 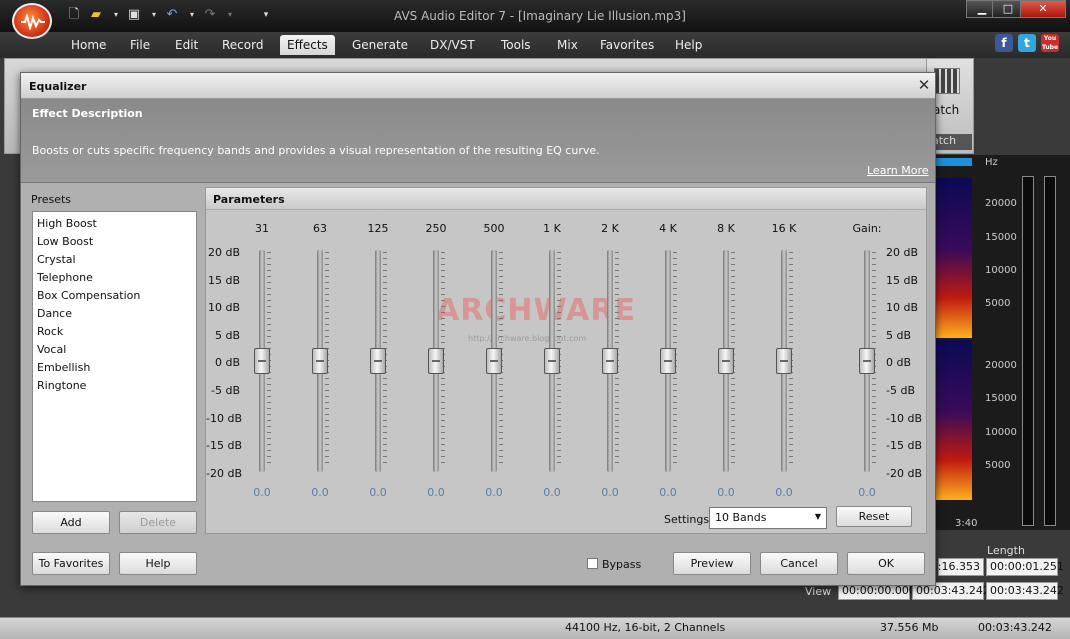 I want to click on menu-tools: Tools, so click(x=516, y=45).